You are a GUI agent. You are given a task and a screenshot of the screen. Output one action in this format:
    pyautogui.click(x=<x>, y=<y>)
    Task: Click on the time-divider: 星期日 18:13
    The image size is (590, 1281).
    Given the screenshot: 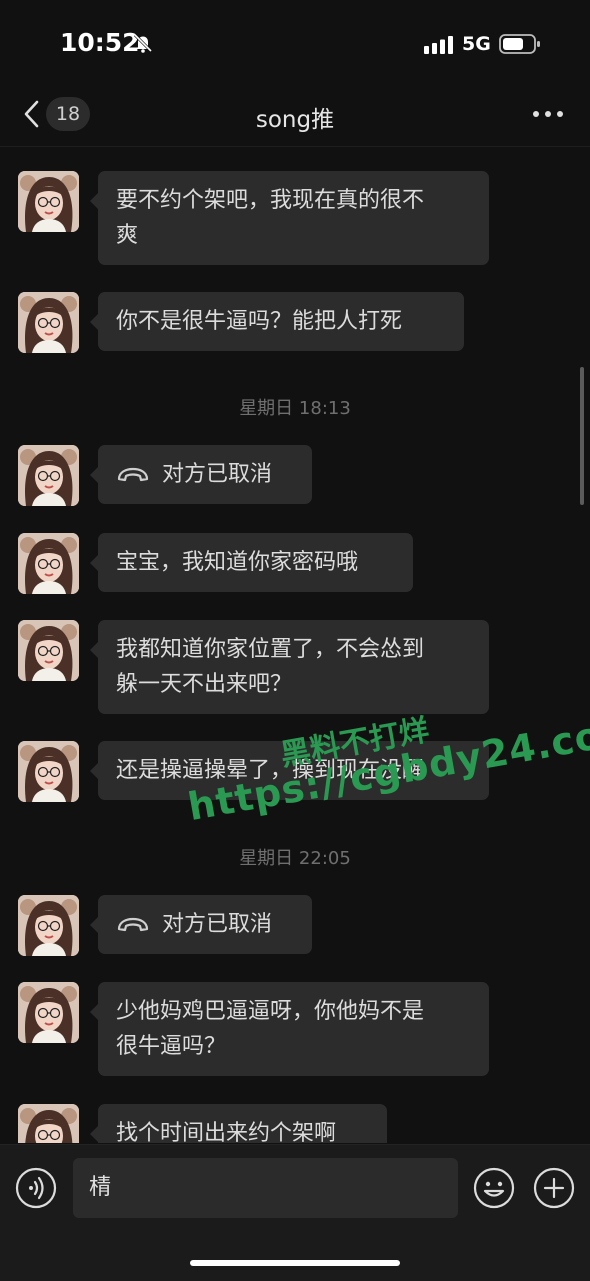 What is the action you would take?
    pyautogui.click(x=295, y=408)
    